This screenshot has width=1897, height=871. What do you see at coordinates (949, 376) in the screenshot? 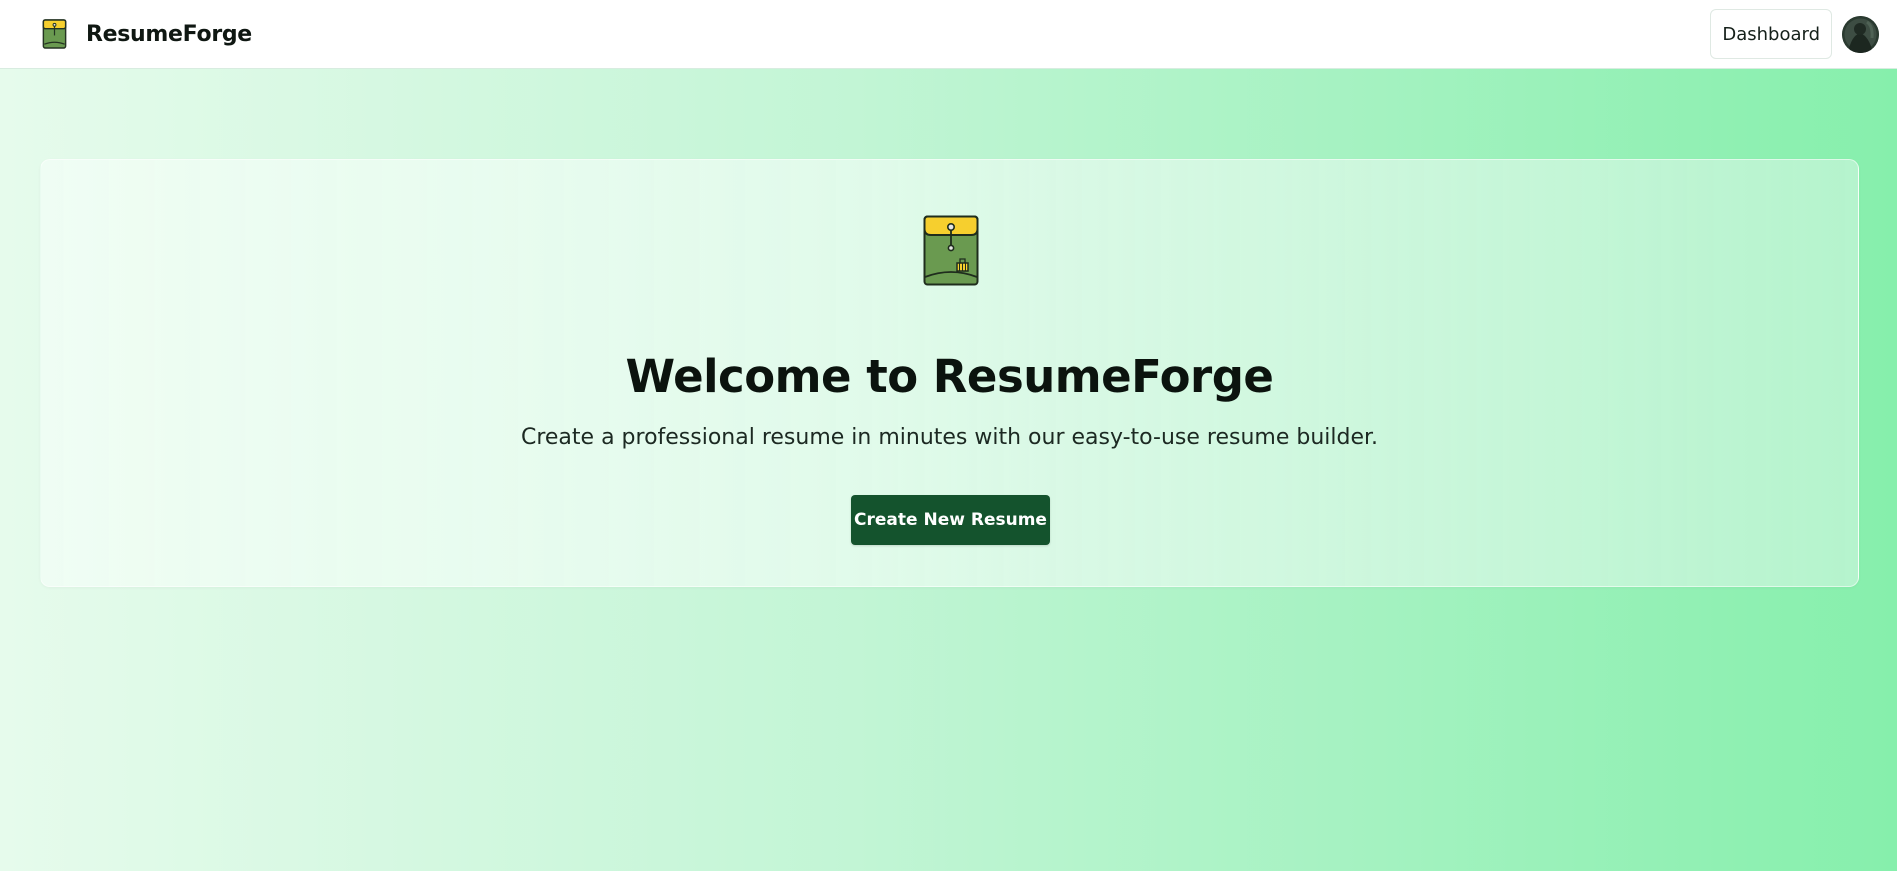
I see `page-title: Welcome to ResumeForge` at bounding box center [949, 376].